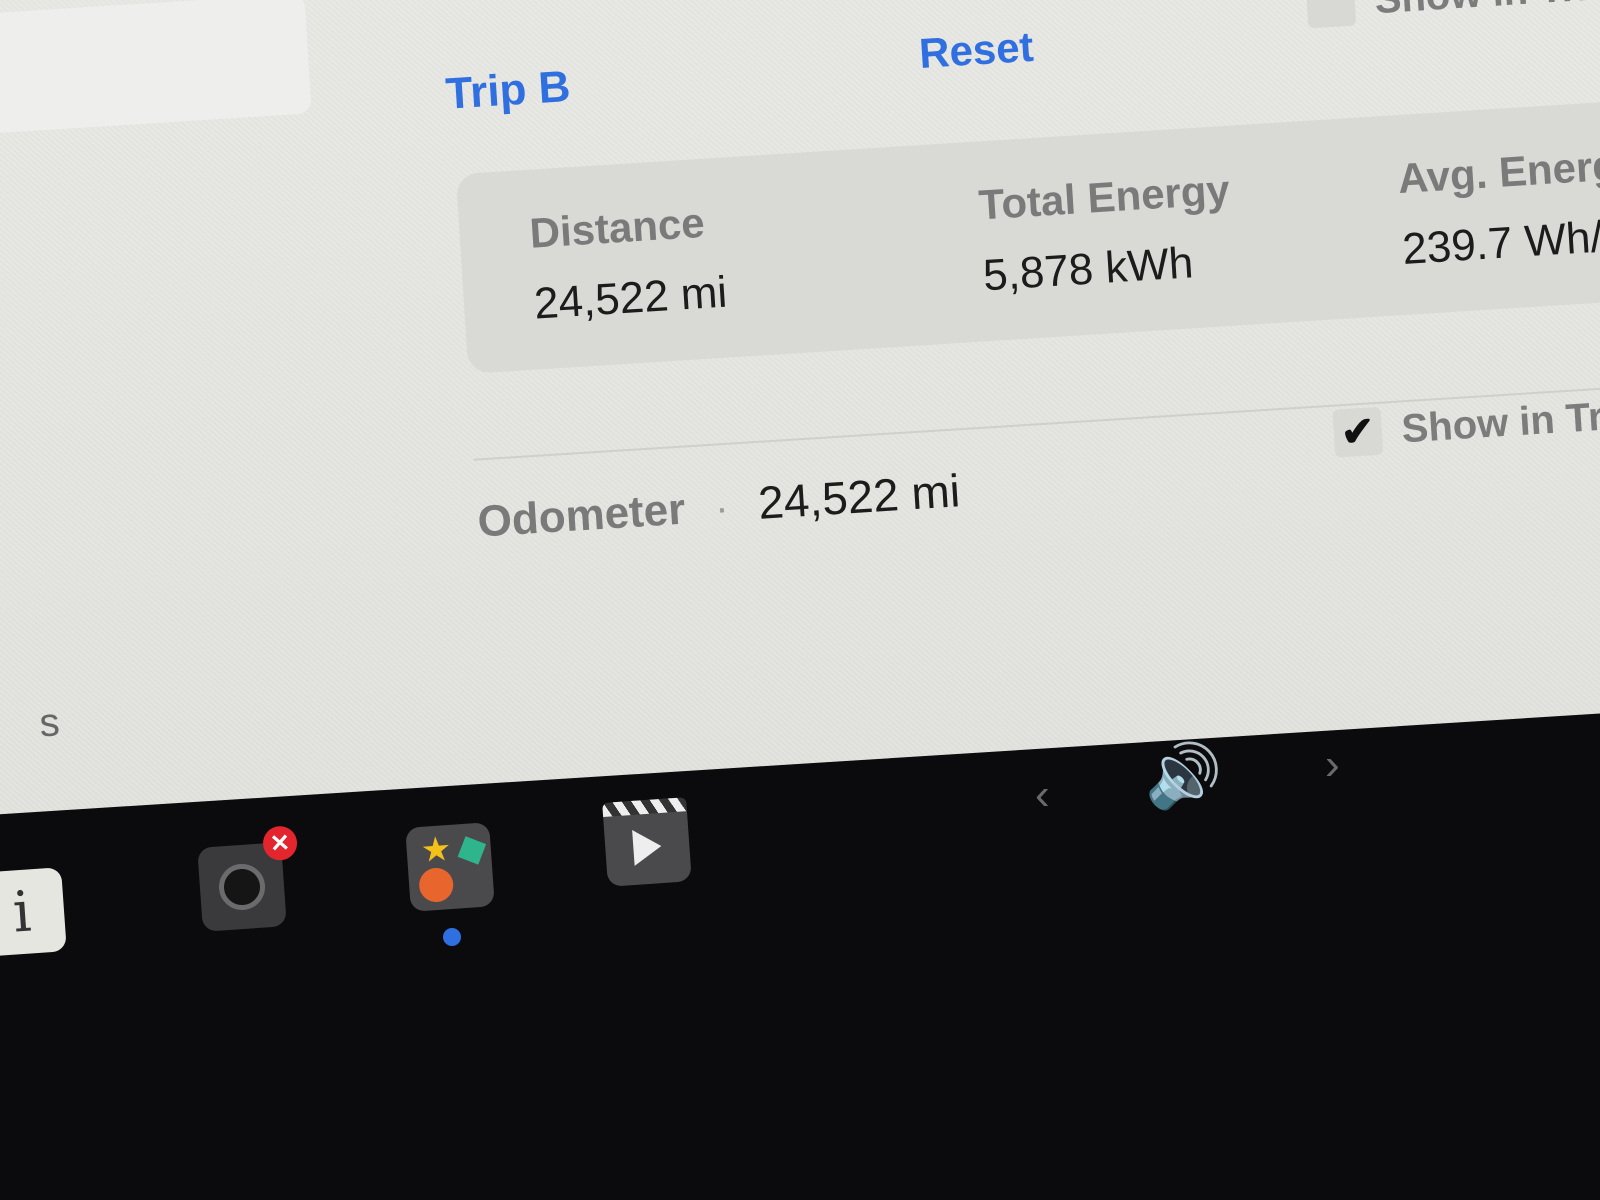 This screenshot has width=1600, height=1200. What do you see at coordinates (1183, 776) in the screenshot?
I see `volume-icon: 🔊` at bounding box center [1183, 776].